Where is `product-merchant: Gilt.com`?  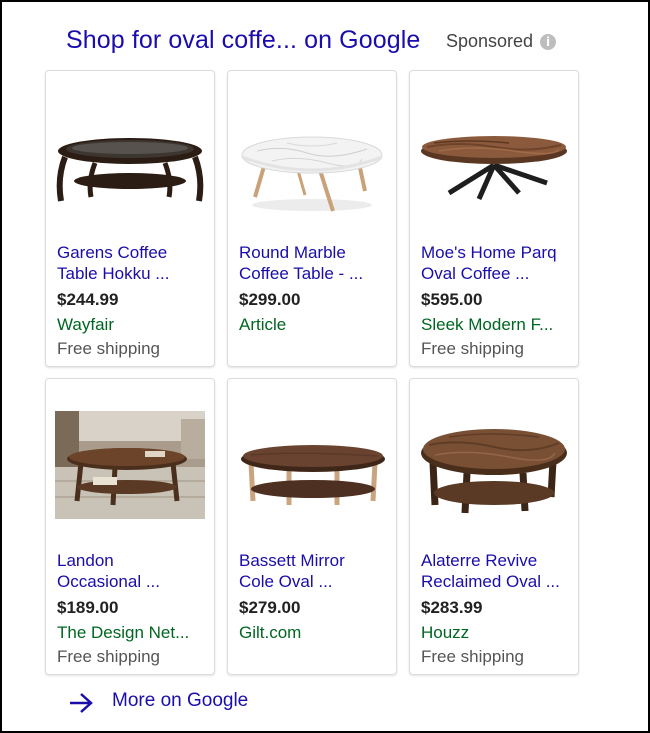
product-merchant: Gilt.com is located at coordinates (270, 632).